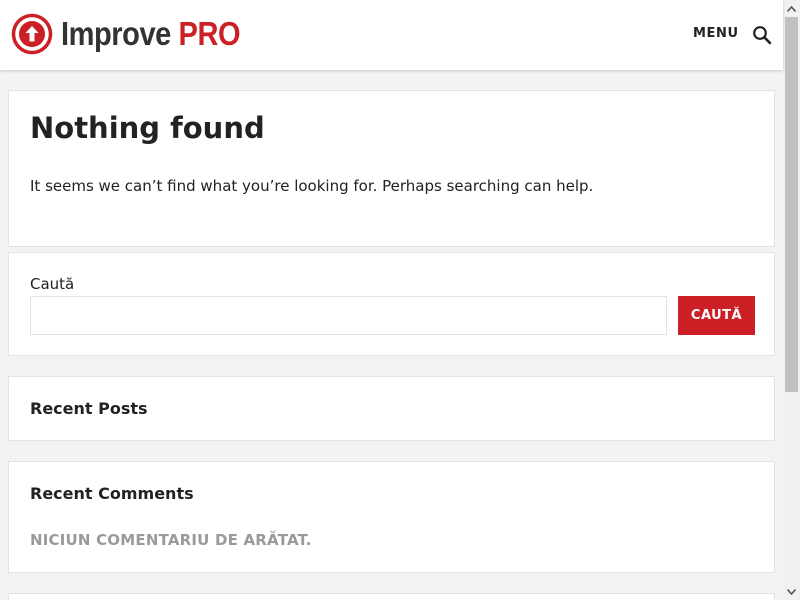 The height and width of the screenshot is (600, 800). What do you see at coordinates (116, 33) in the screenshot?
I see `logo-text-improve: Improve` at bounding box center [116, 33].